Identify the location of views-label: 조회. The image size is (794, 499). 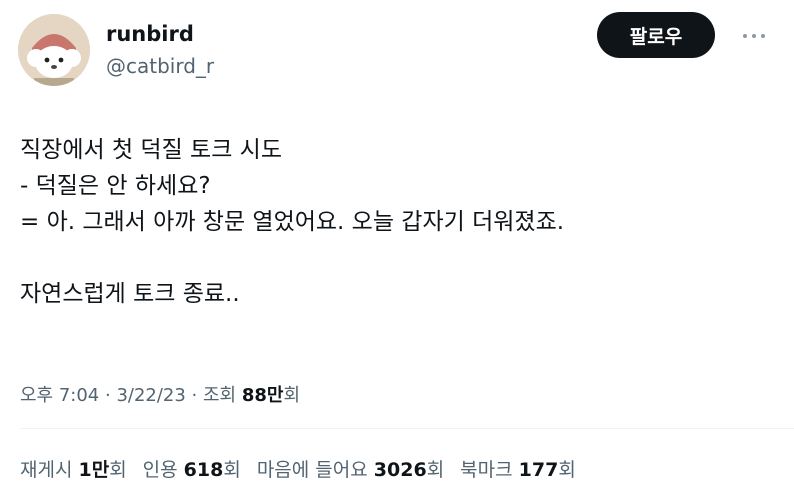
(222, 395).